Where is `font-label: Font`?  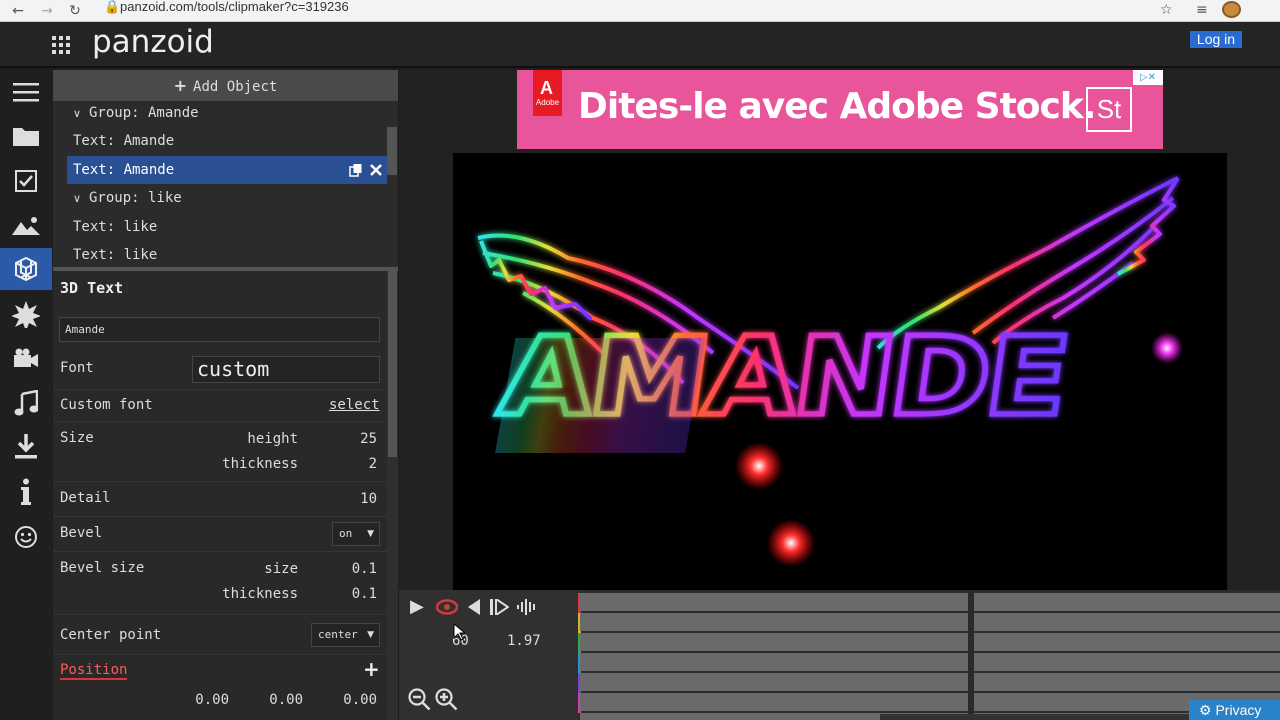
font-label: Font is located at coordinates (77, 368).